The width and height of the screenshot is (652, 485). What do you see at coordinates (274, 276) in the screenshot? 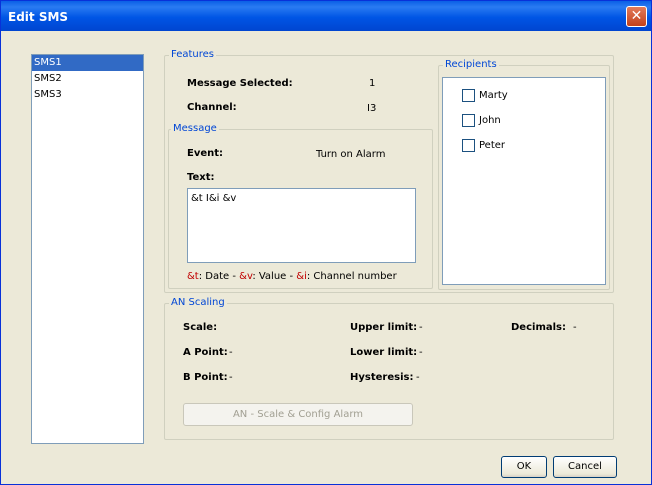
I see `value-desc: : Value -` at bounding box center [274, 276].